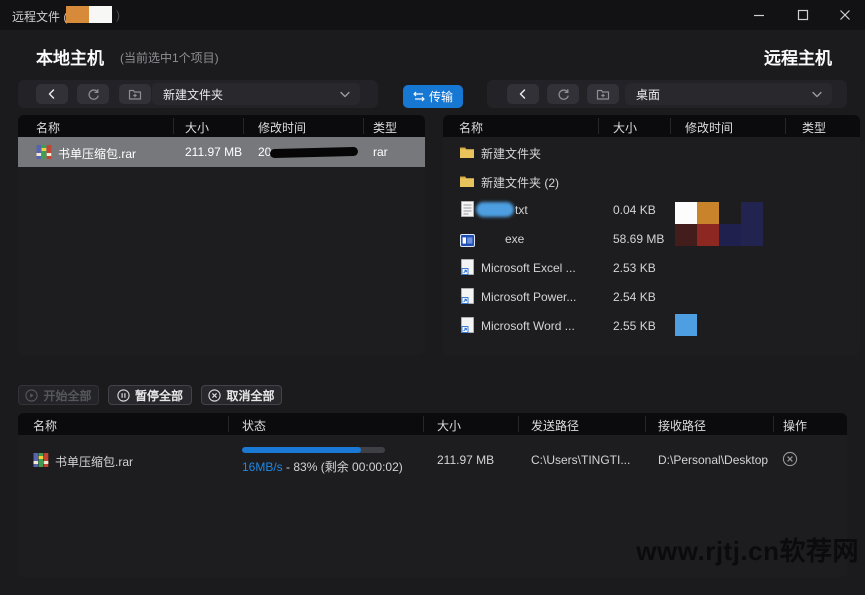 The height and width of the screenshot is (595, 865). I want to click on minimize-button, so click(759, 15).